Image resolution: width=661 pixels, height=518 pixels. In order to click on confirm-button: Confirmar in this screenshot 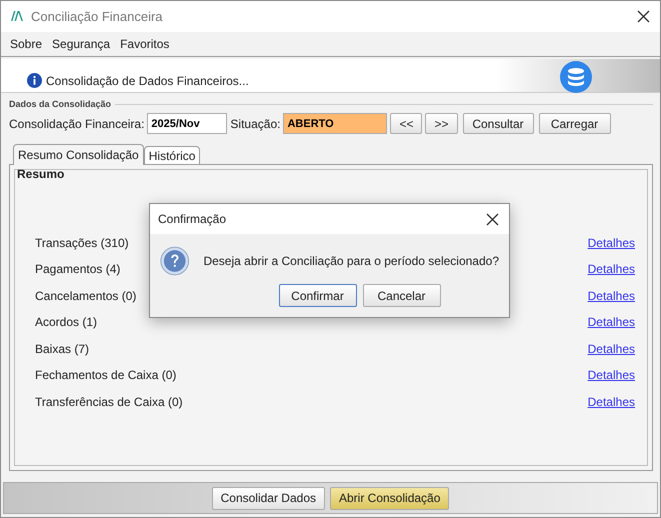, I will do `click(317, 295)`.